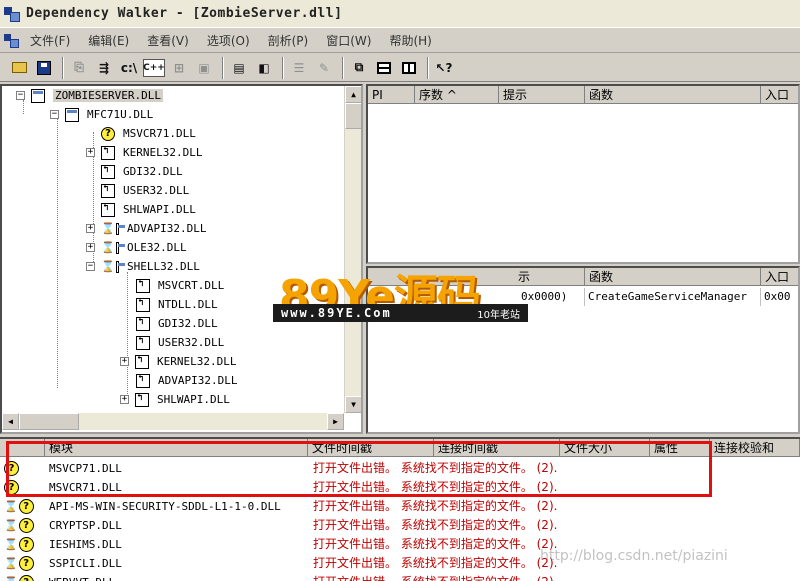  What do you see at coordinates (457, 95) in the screenshot?
I see `column-header-ordinal: 序数 ^` at bounding box center [457, 95].